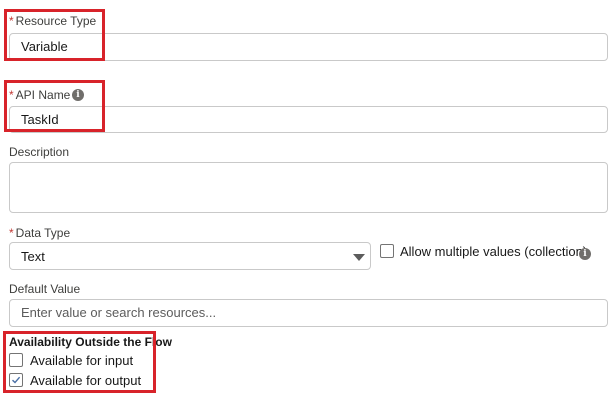 The image size is (608, 394). I want to click on data-type-label: * Data Type, so click(40, 233).